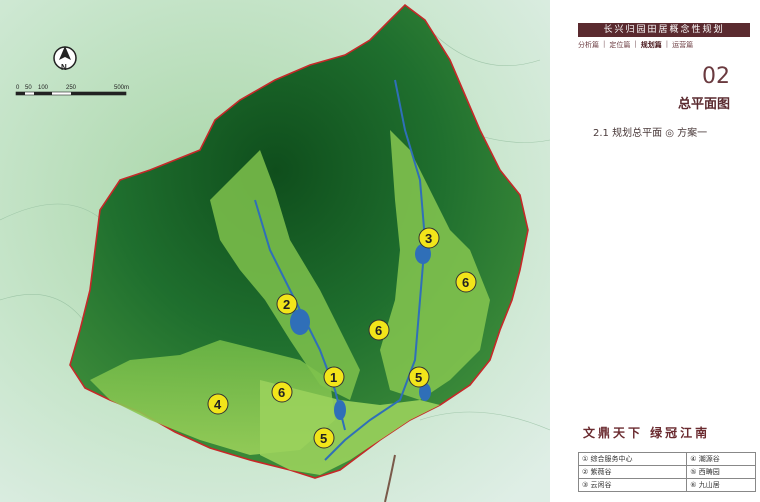  I want to click on marker-6-west: 6, so click(282, 392).